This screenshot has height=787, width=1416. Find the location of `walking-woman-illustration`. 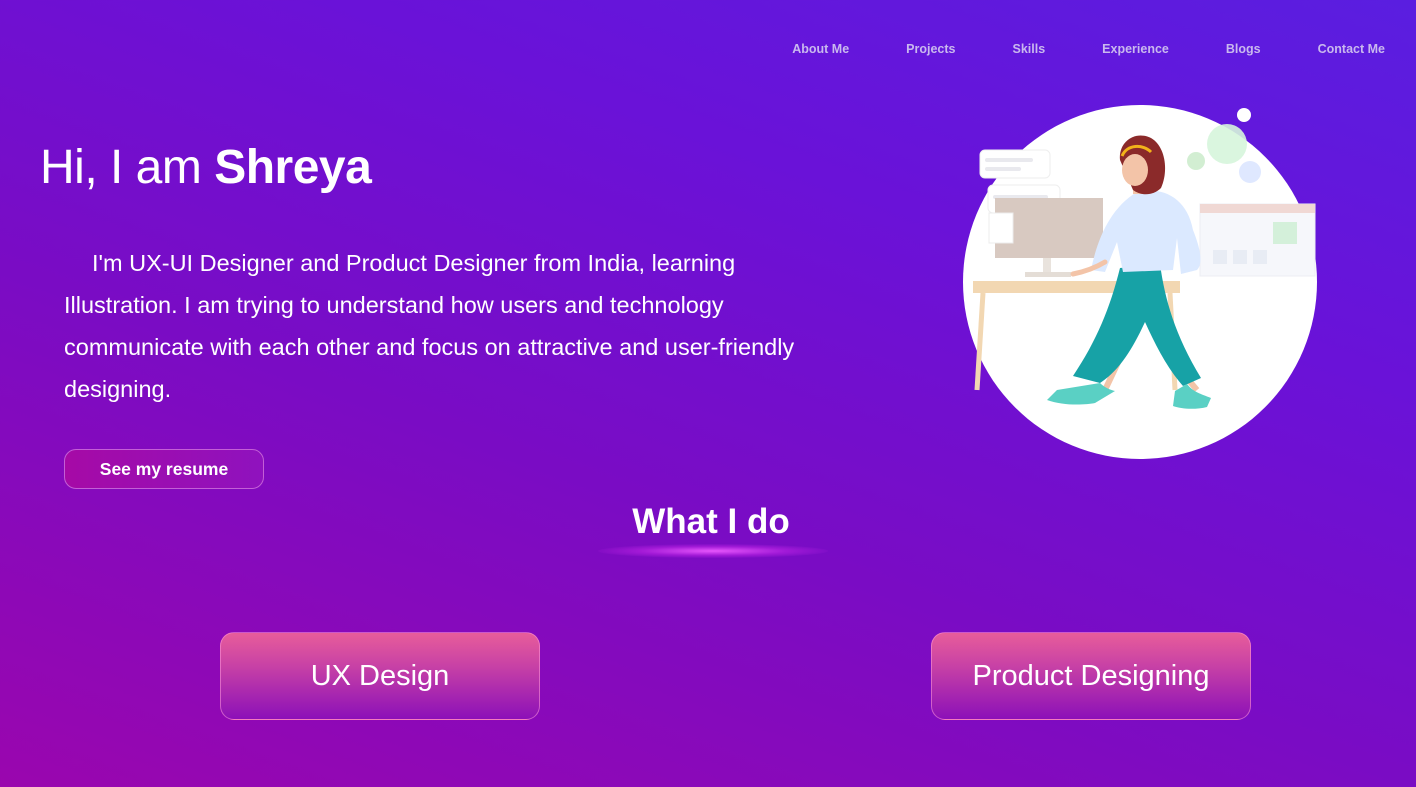

walking-woman-illustration is located at coordinates (1140, 282).